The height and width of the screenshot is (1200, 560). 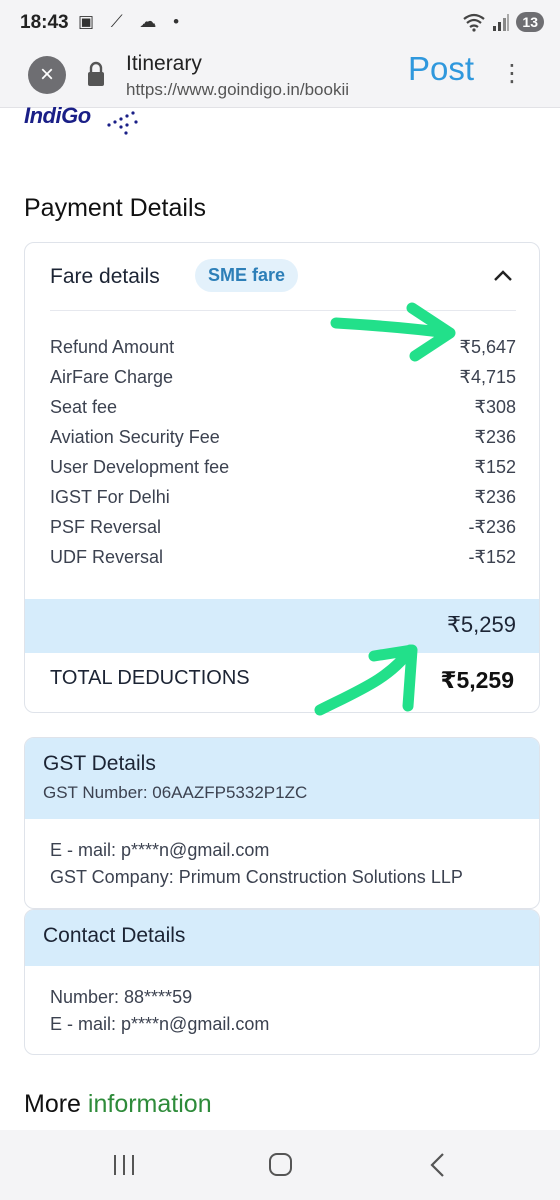 I want to click on fare-row-amount: -₹152, so click(x=492, y=557).